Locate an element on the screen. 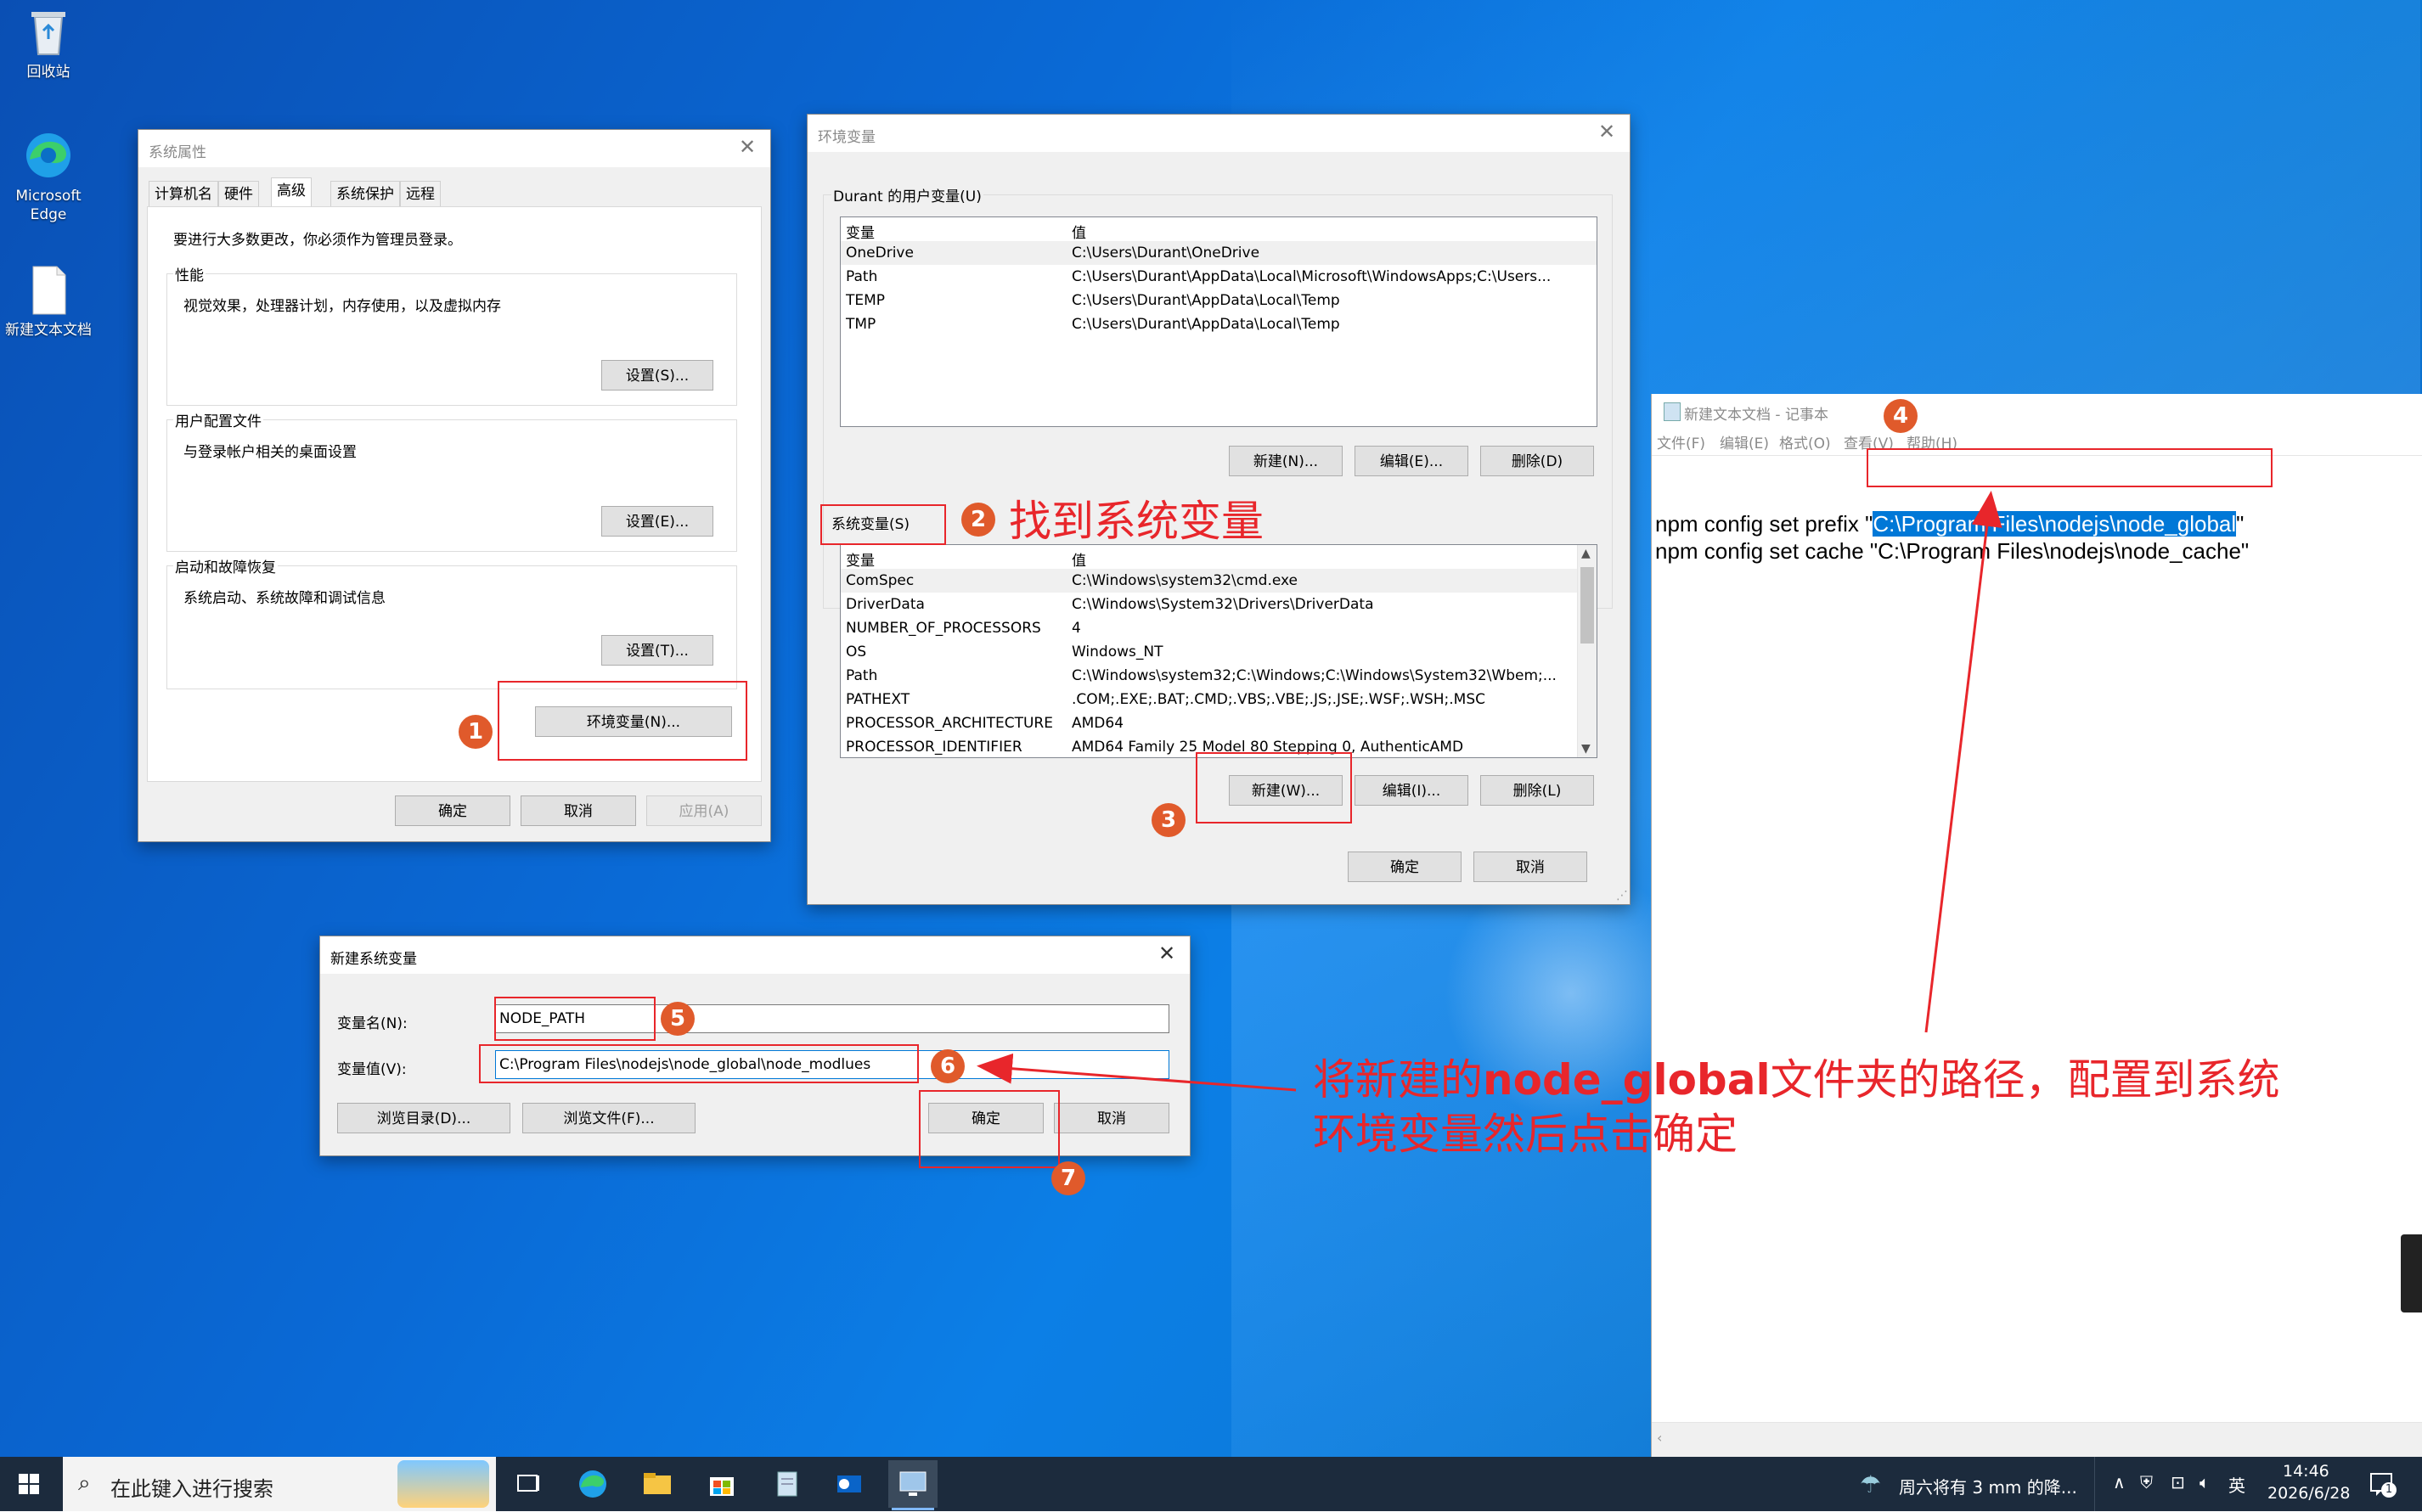 This screenshot has height=1512, width=2422. clock-date: 2026/6/28 is located at coordinates (2309, 1493).